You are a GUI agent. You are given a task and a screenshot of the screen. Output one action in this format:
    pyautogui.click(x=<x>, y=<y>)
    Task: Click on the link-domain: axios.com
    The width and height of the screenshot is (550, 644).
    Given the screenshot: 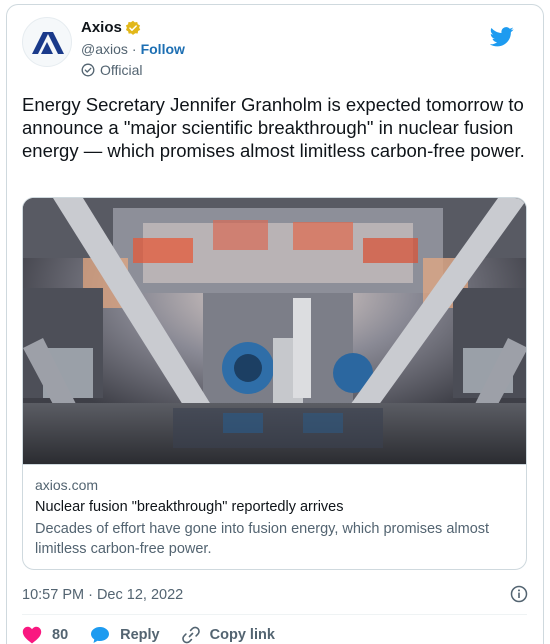 What is the action you would take?
    pyautogui.click(x=67, y=485)
    